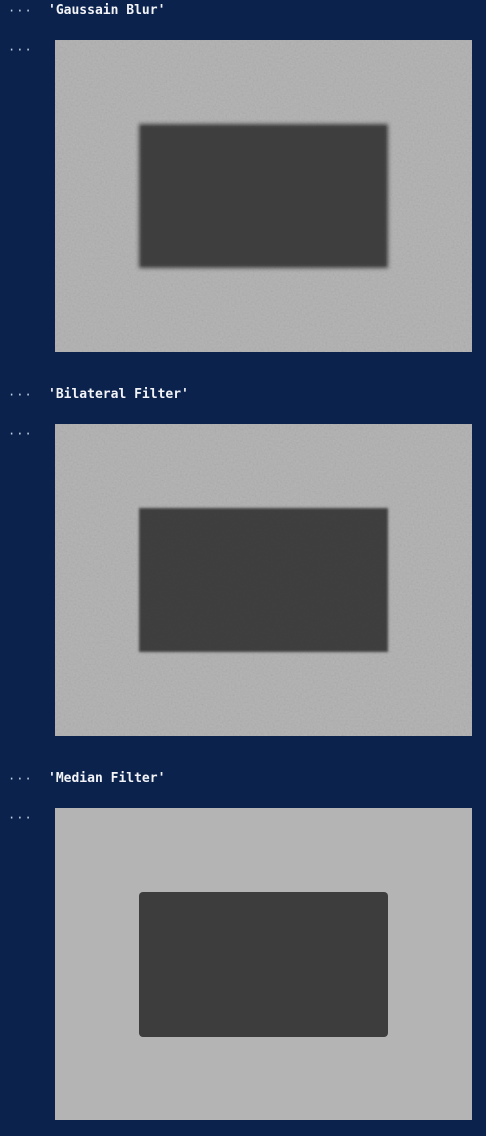 This screenshot has height=1136, width=486. Describe the element at coordinates (107, 10) in the screenshot. I see `output-text-gaussian: 'Gaussain Blur'` at that location.